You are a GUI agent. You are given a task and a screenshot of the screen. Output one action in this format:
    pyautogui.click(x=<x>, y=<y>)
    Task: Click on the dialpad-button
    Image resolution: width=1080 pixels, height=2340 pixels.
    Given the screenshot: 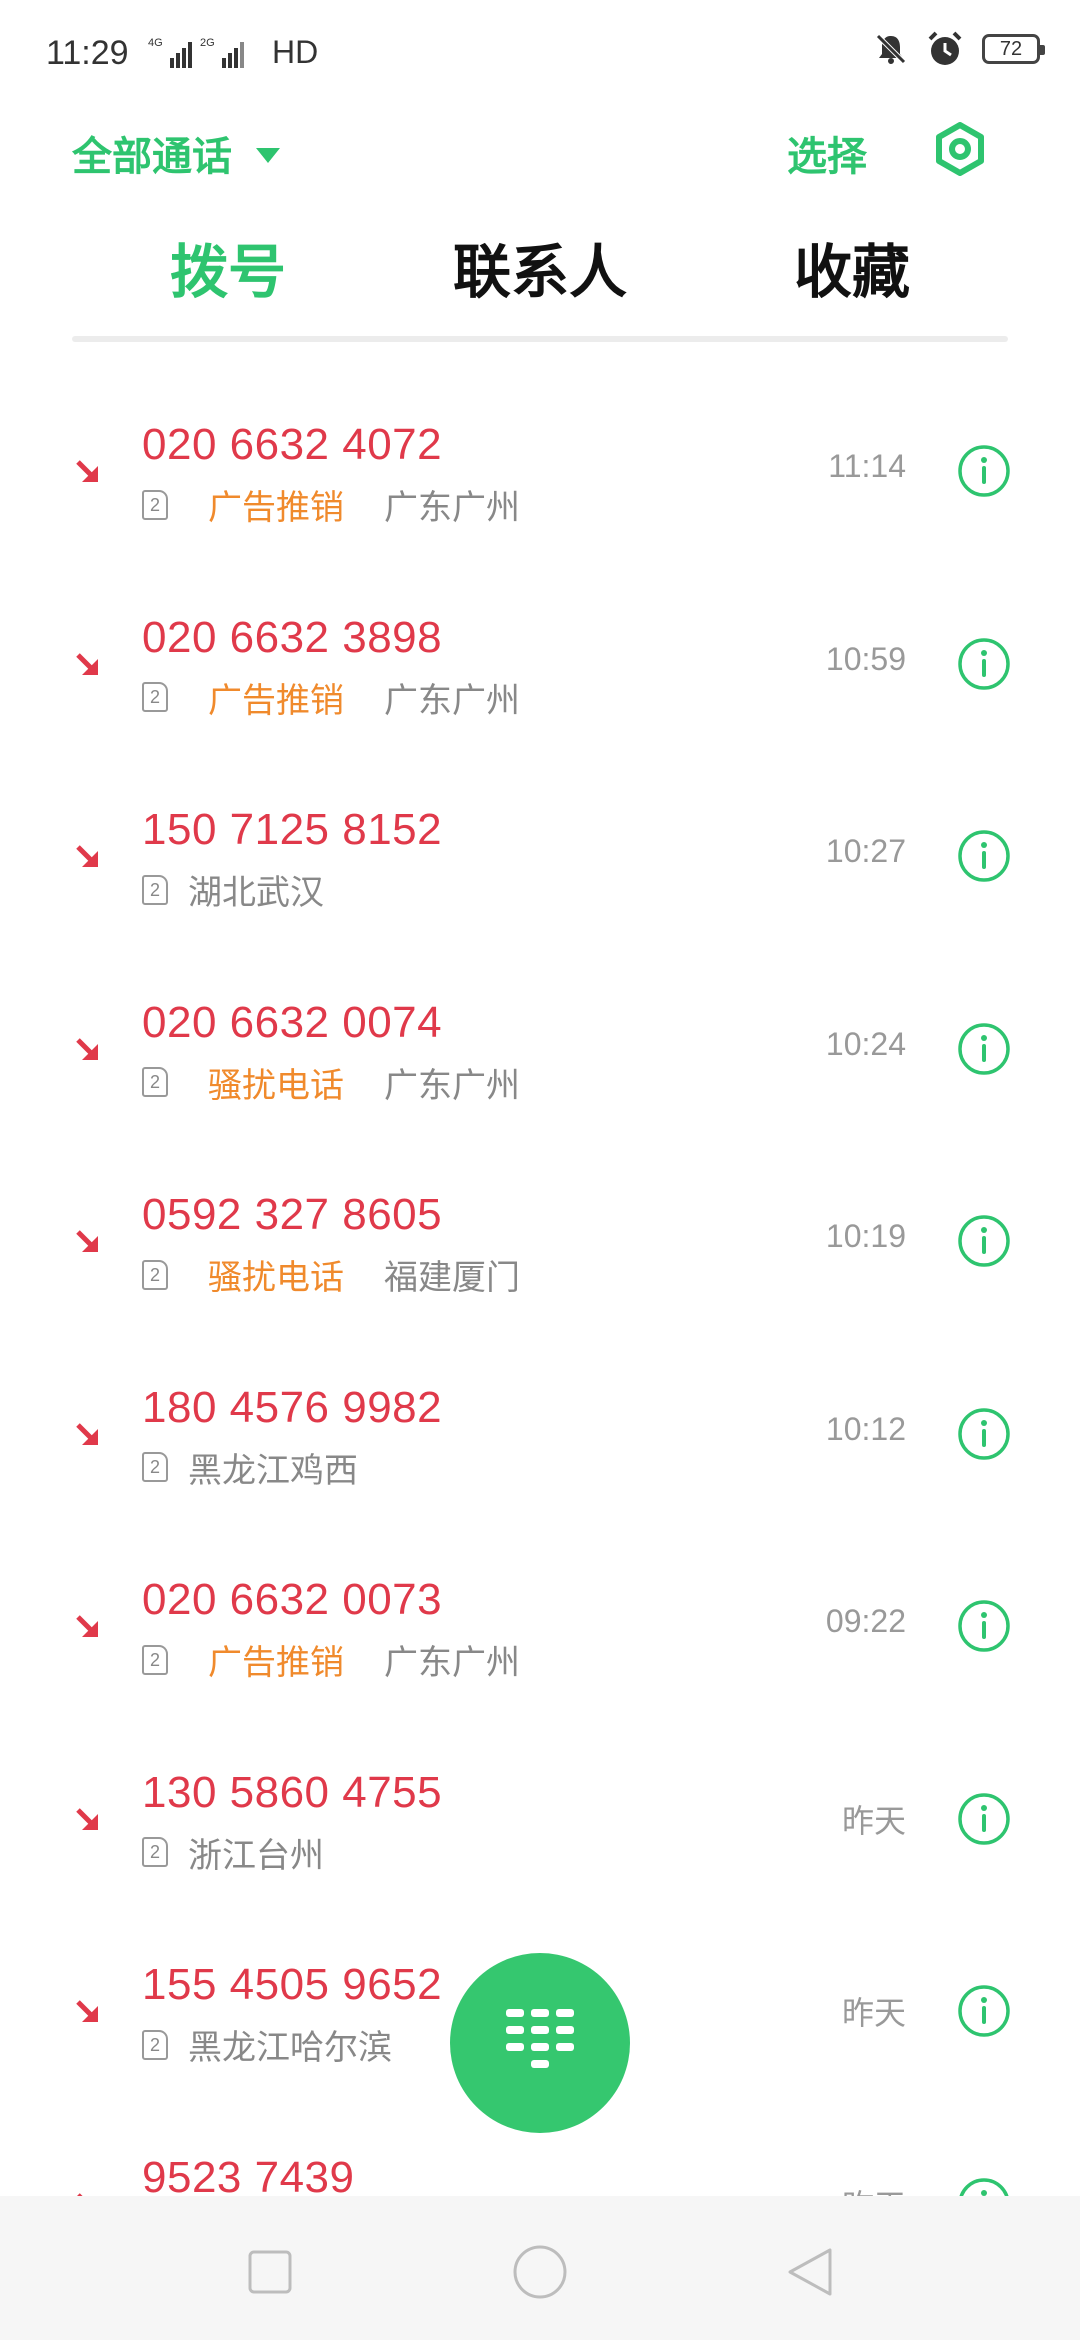 What is the action you would take?
    pyautogui.click(x=540, y=2043)
    